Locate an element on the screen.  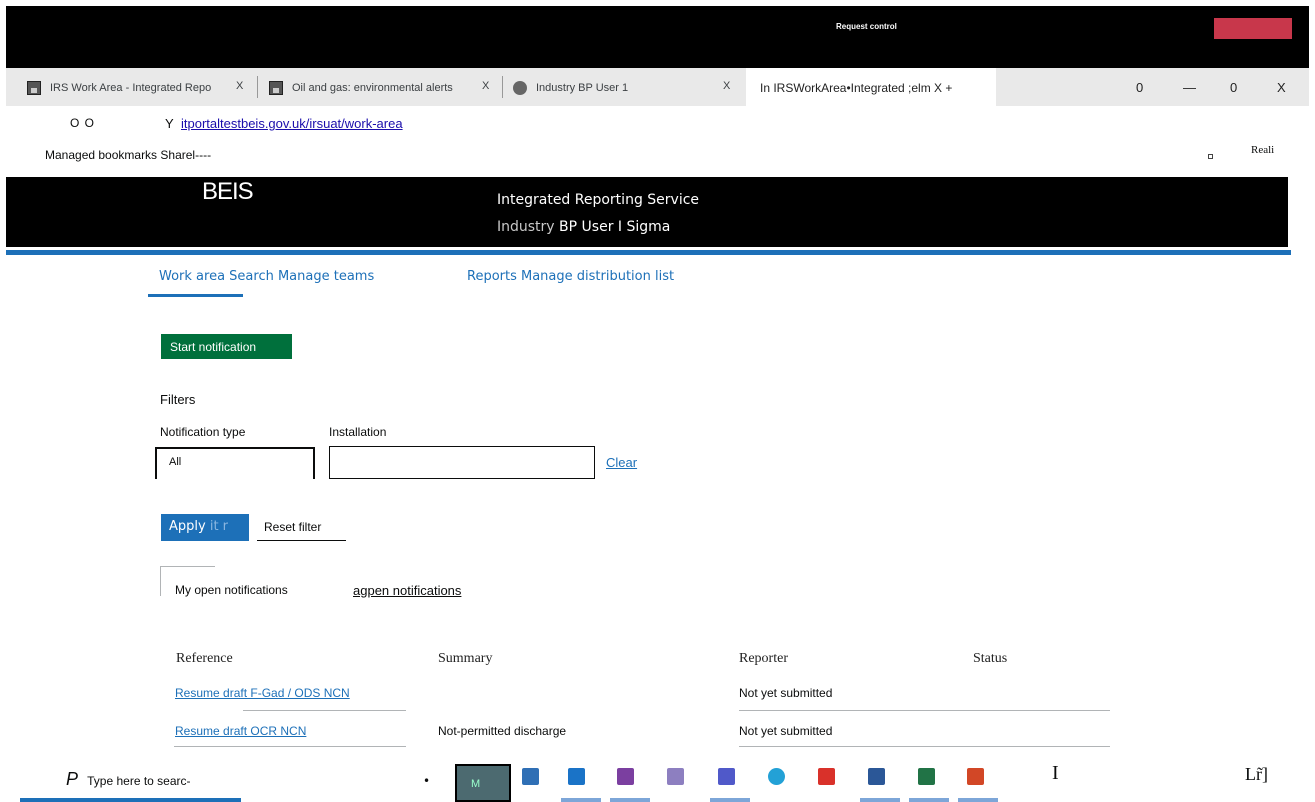
tab-oil-gas: Oil and gas: environmental alerts is located at coordinates (361, 88).